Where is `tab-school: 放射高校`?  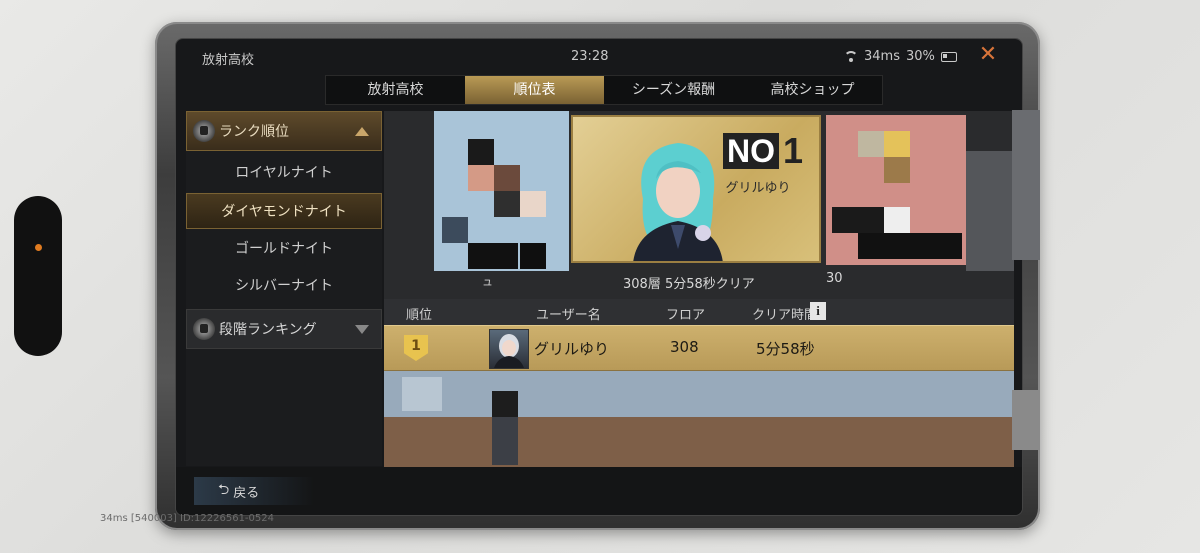 tab-school: 放射高校 is located at coordinates (395, 90).